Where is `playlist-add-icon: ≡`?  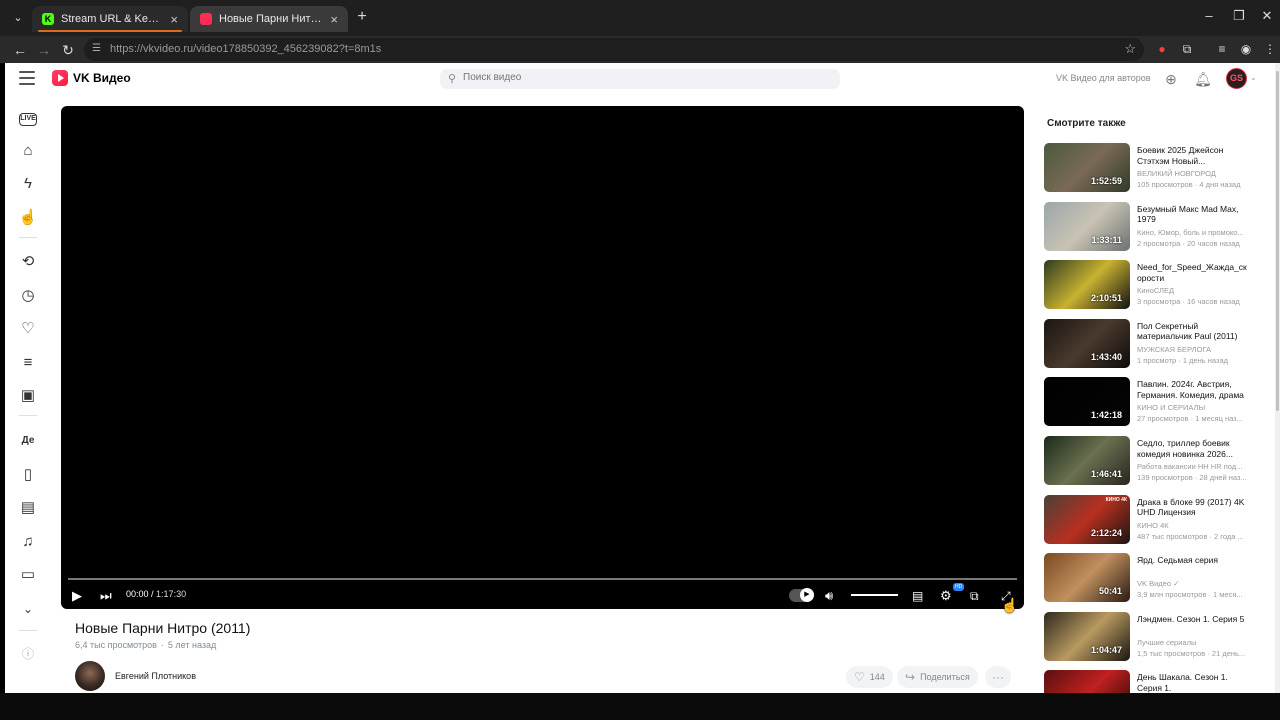
playlist-add-icon: ≡ is located at coordinates (28, 363).